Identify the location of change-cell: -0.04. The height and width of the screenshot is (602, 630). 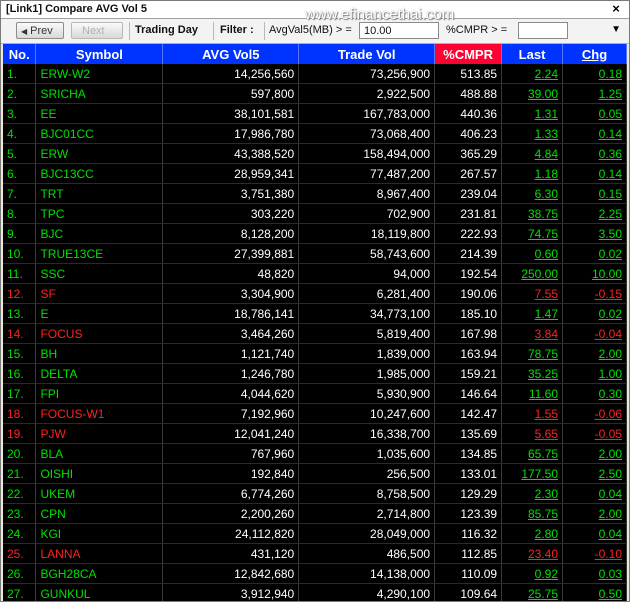
(594, 333).